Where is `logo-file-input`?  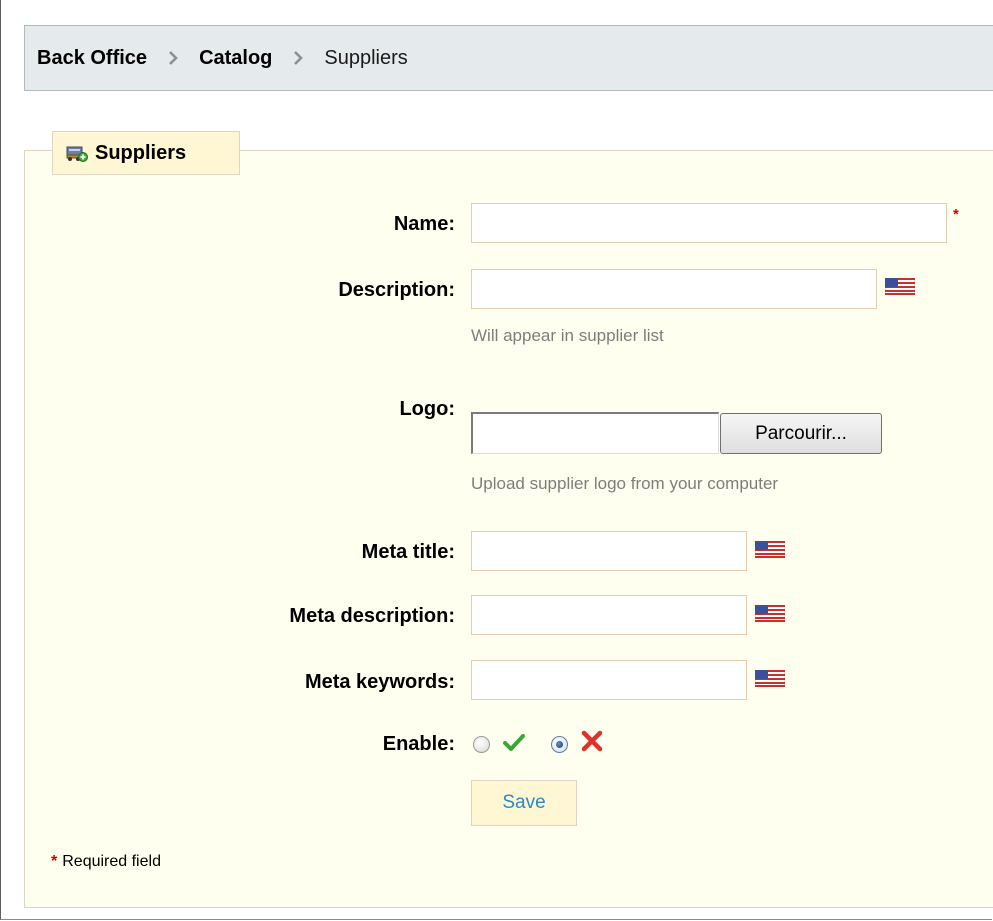 logo-file-input is located at coordinates (595, 433).